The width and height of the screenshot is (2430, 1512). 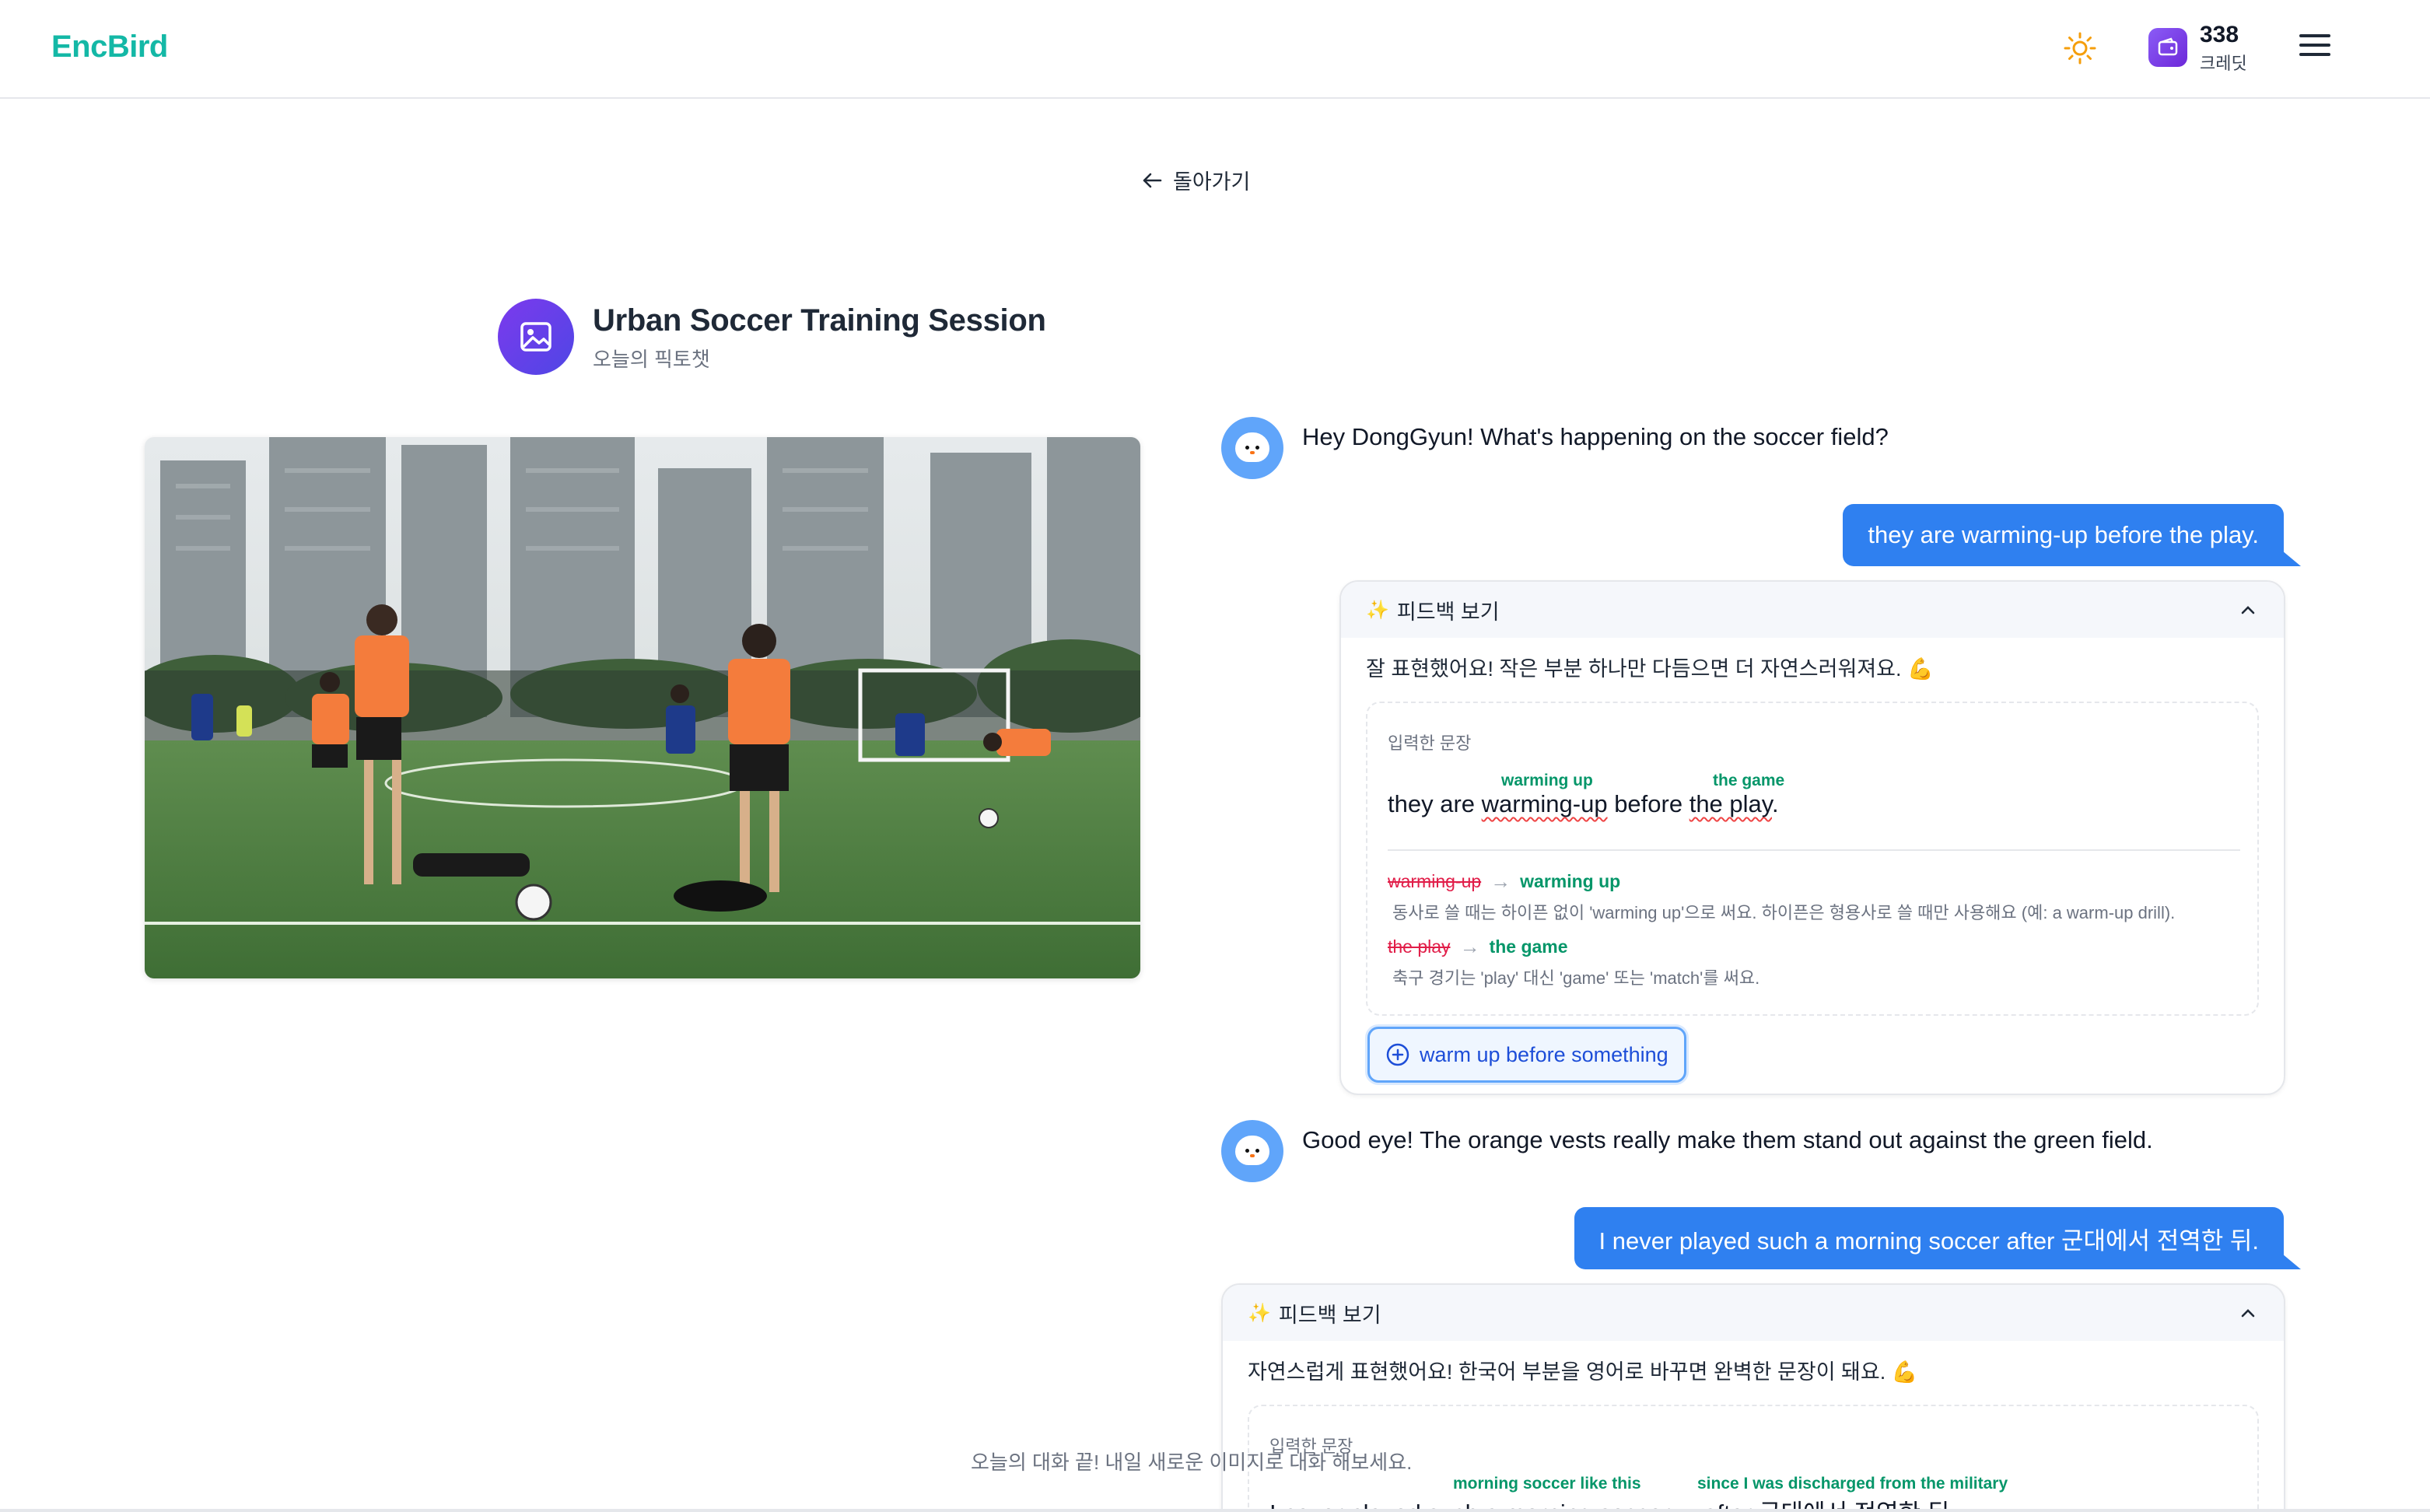 I want to click on suggestion-label: since I was discharged from the military, so click(x=1853, y=1484).